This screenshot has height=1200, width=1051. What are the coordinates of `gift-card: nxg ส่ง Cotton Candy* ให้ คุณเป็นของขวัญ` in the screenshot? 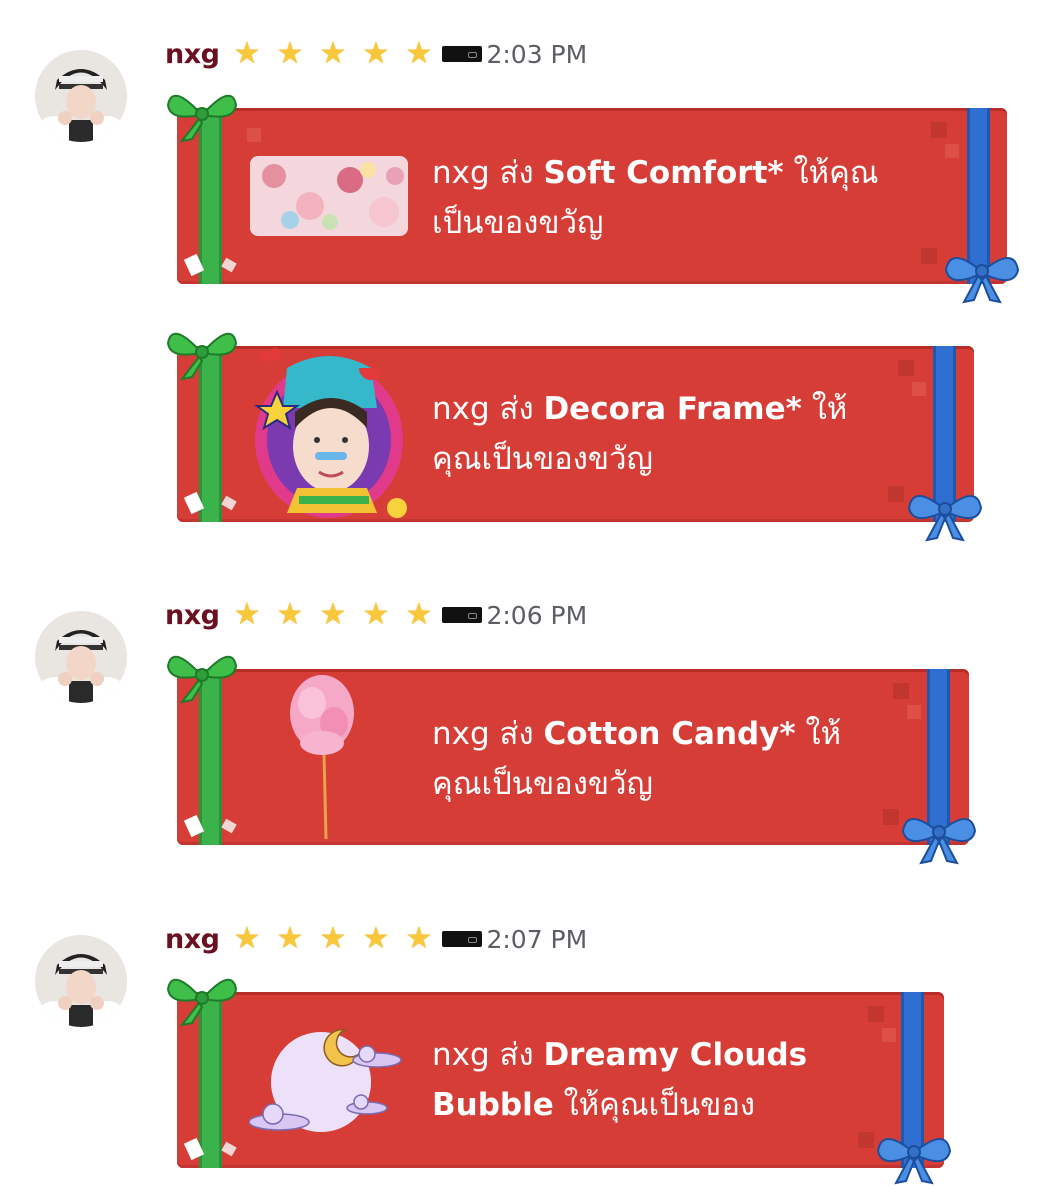 It's located at (571, 760).